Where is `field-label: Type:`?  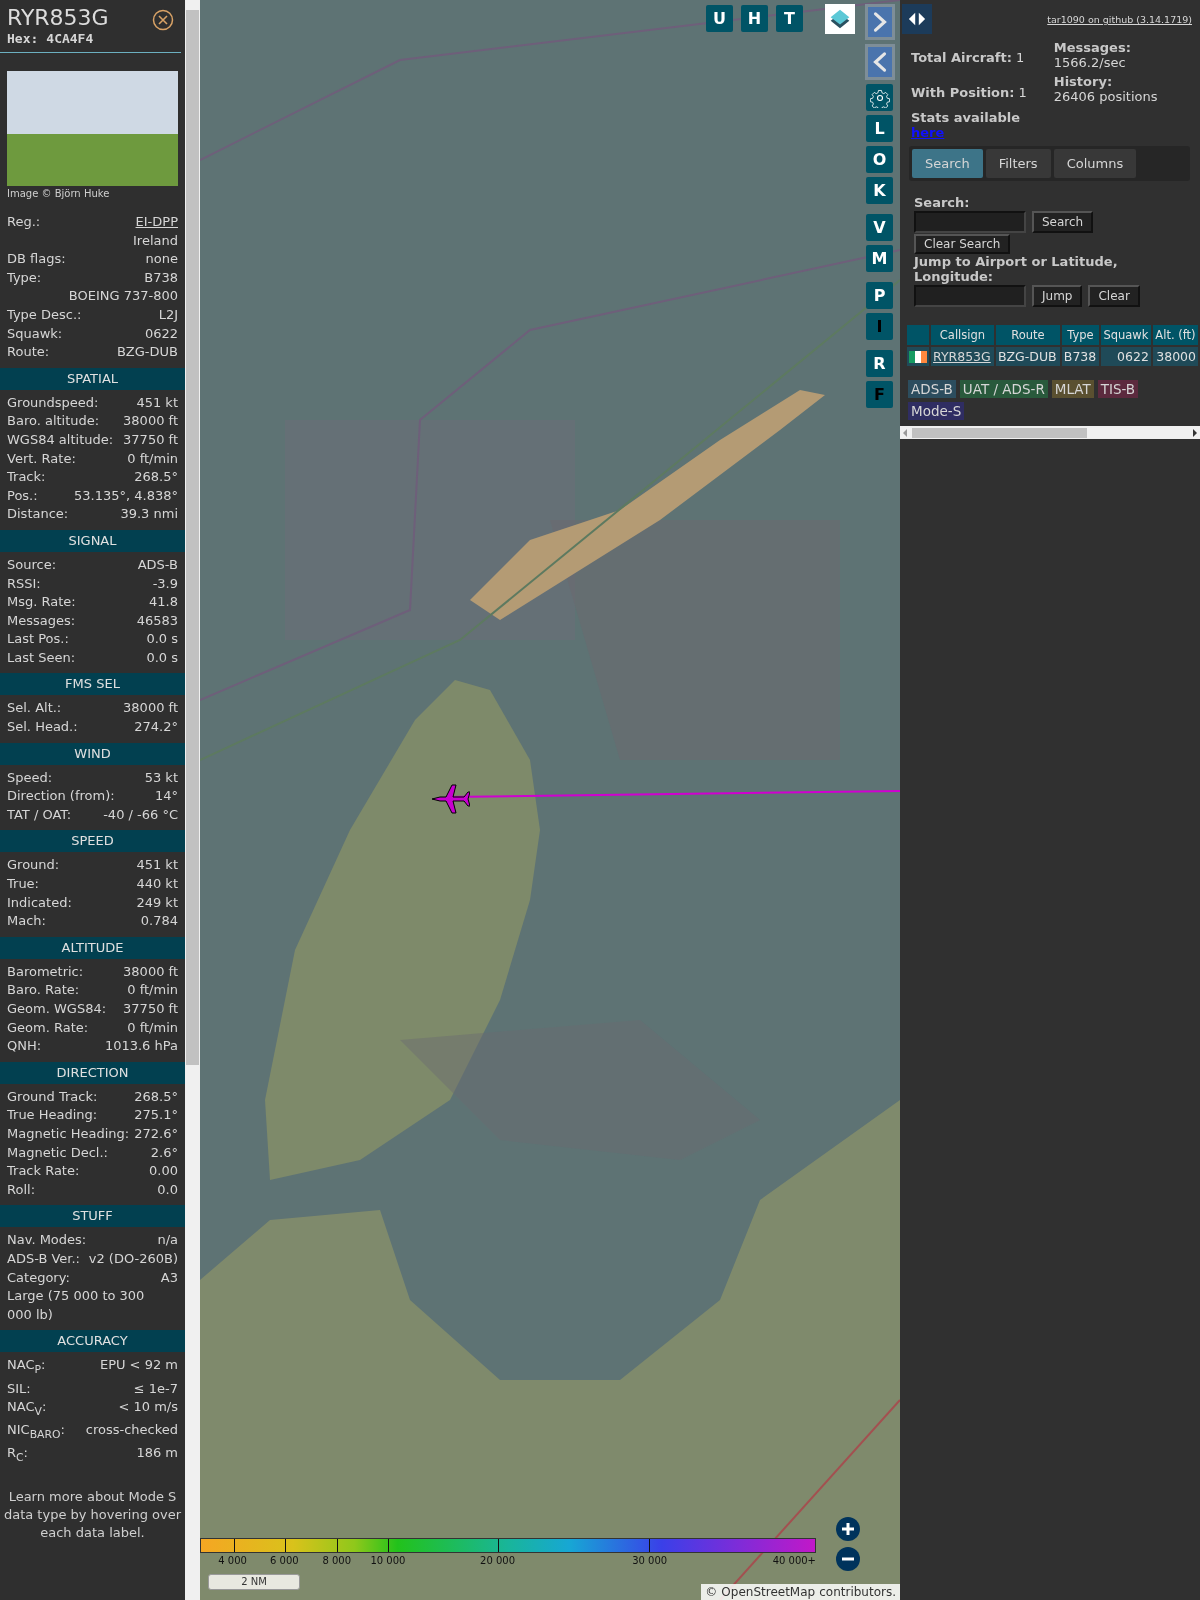
field-label: Type: is located at coordinates (24, 277).